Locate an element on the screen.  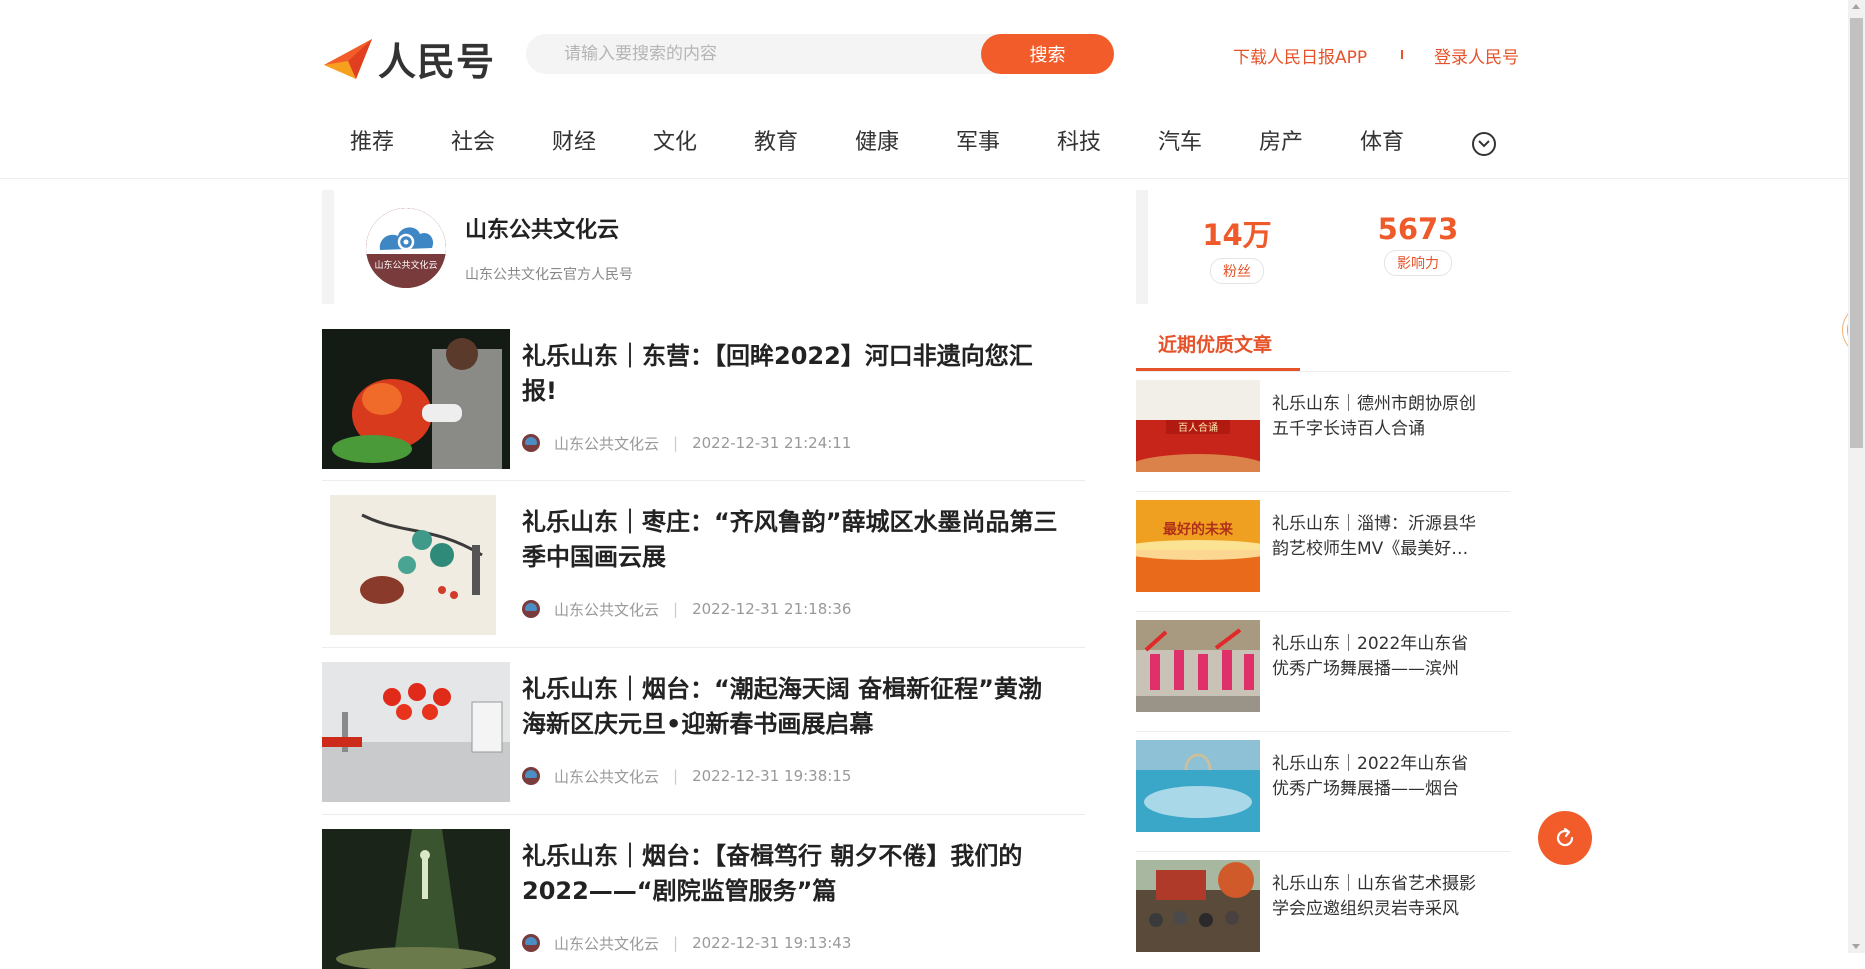
recommended-image: 百人合诵 is located at coordinates (1198, 426).